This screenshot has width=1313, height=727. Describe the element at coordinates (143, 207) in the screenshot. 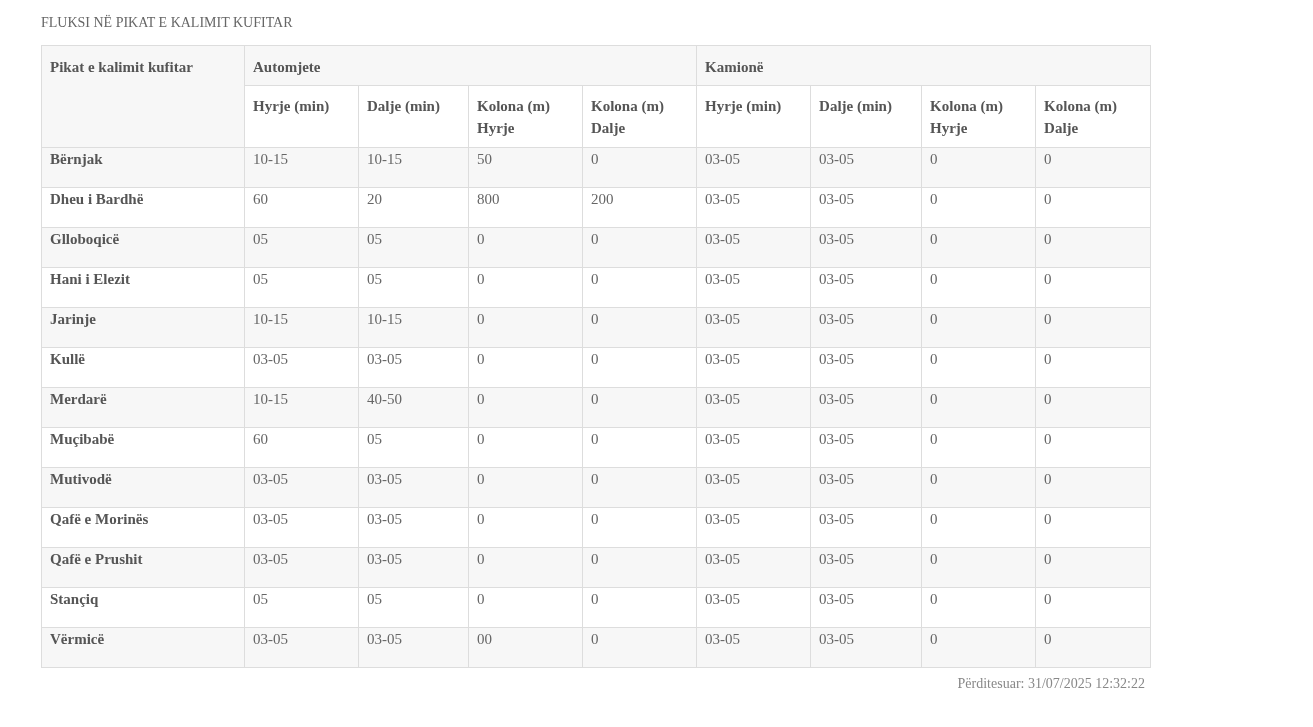

I see `row-header-cell: Dheu i Bardhë` at that location.